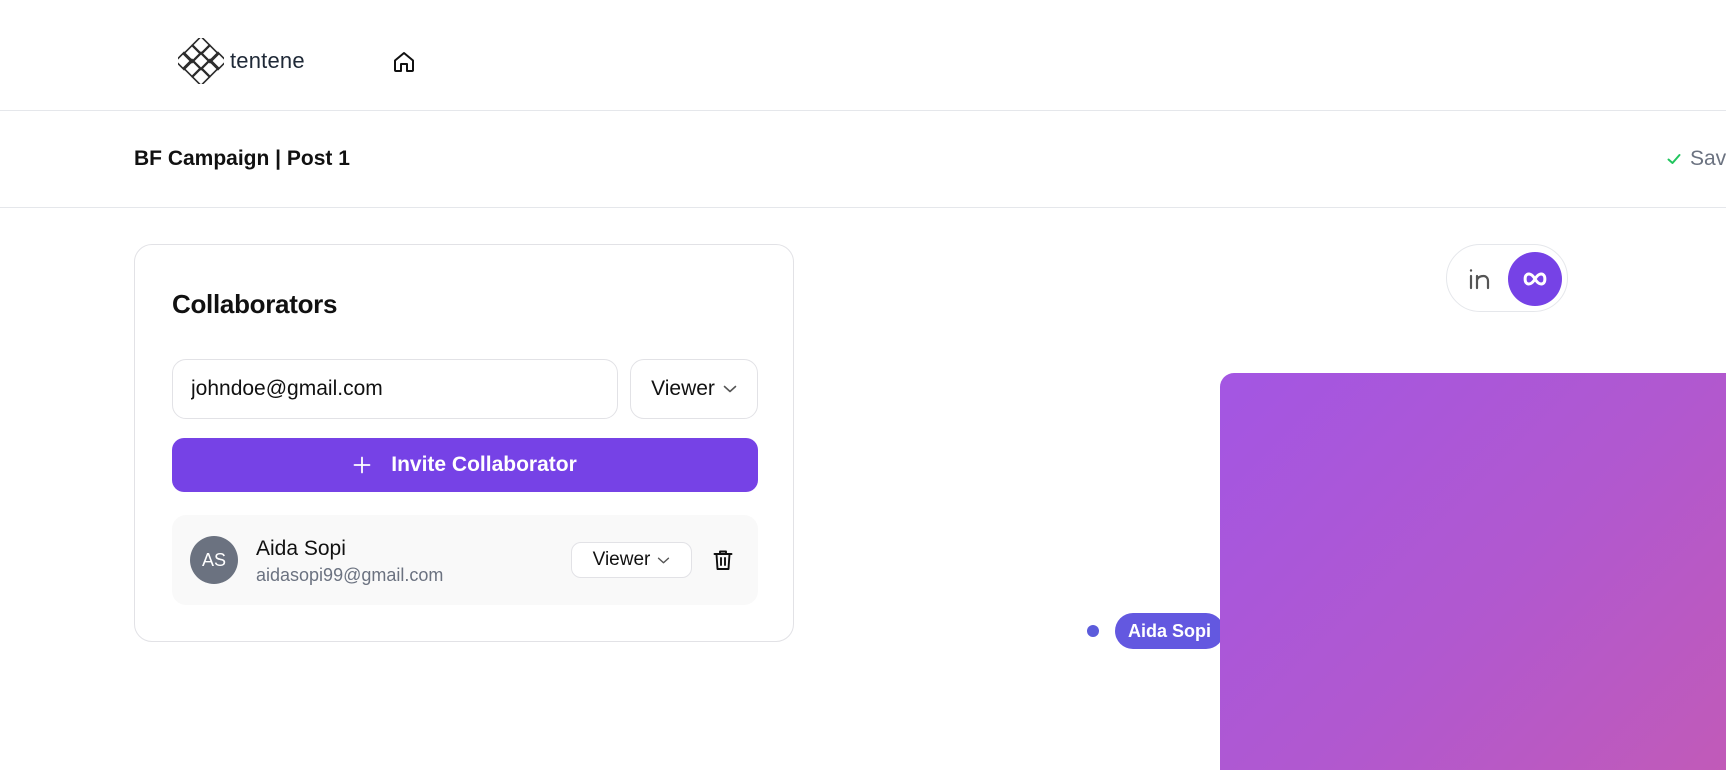 Image resolution: width=1726 pixels, height=770 pixels. What do you see at coordinates (683, 388) in the screenshot?
I see `invite-role-value: Viewer` at bounding box center [683, 388].